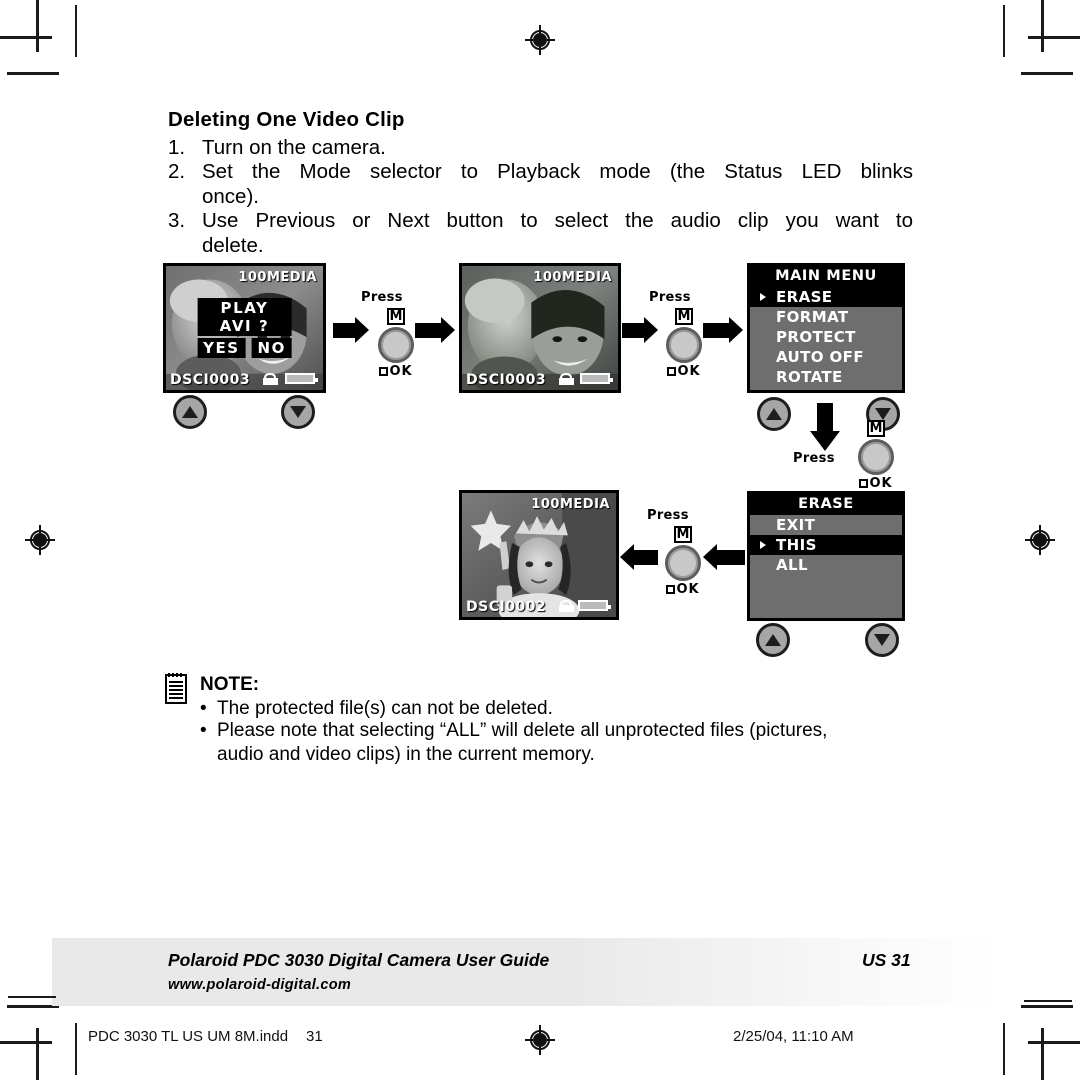 The width and height of the screenshot is (1080, 1080). I want to click on next-button, so click(298, 412).